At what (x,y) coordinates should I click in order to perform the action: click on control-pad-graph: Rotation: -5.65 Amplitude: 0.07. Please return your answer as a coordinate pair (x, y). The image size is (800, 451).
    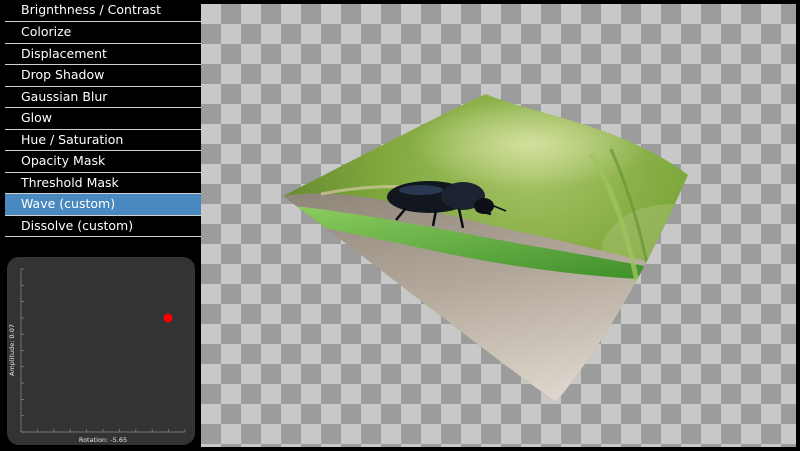
    Looking at the image, I should click on (97, 356).